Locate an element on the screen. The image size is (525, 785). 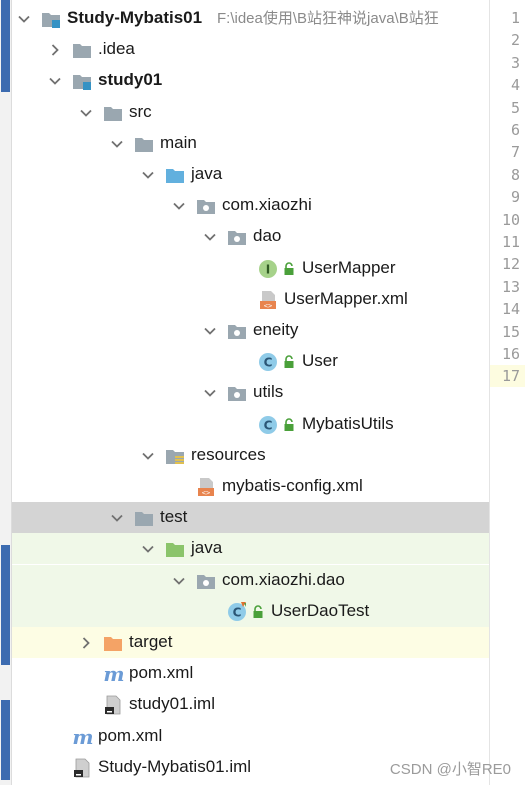
source-folder-icon is located at coordinates (175, 175).